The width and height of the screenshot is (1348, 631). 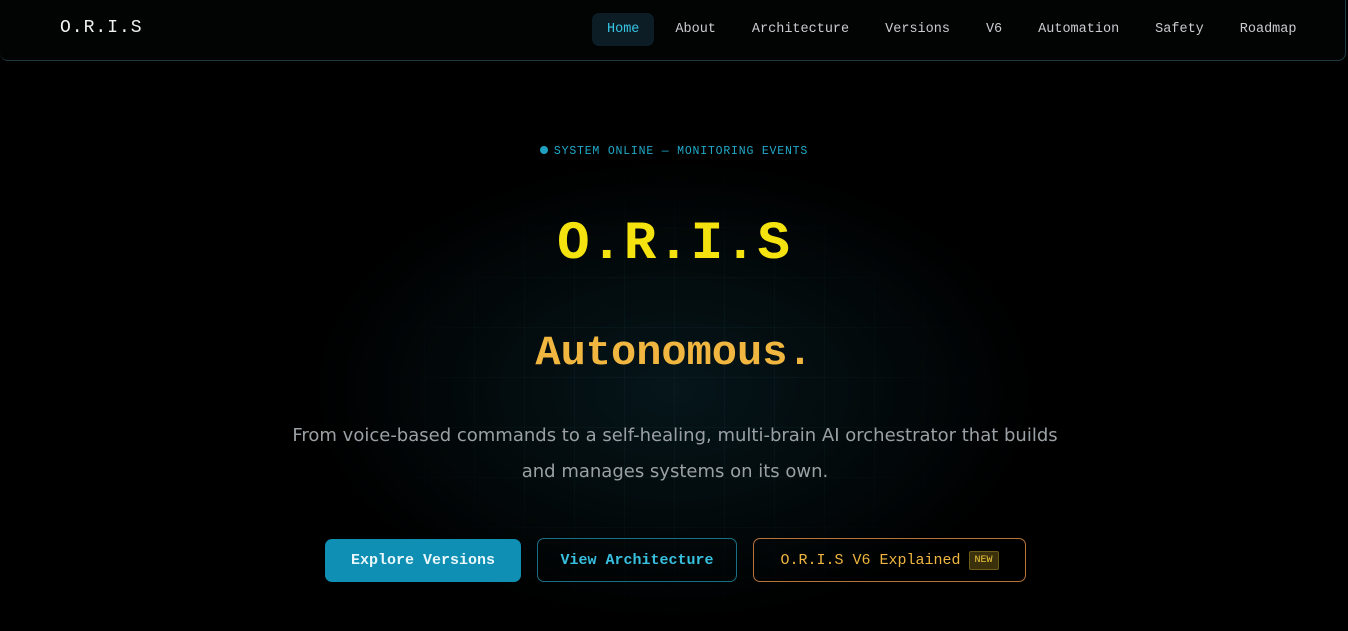 I want to click on explore-versions-button: Explore Versions, so click(x=423, y=560).